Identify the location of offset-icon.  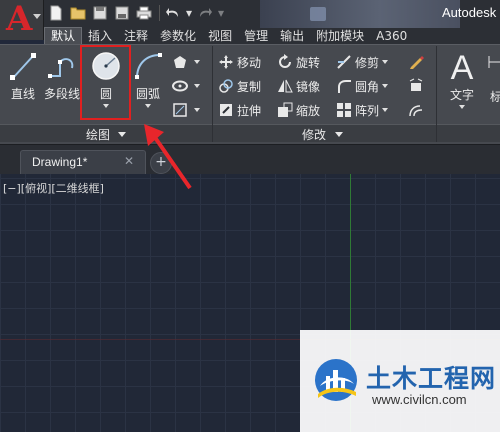
(416, 110).